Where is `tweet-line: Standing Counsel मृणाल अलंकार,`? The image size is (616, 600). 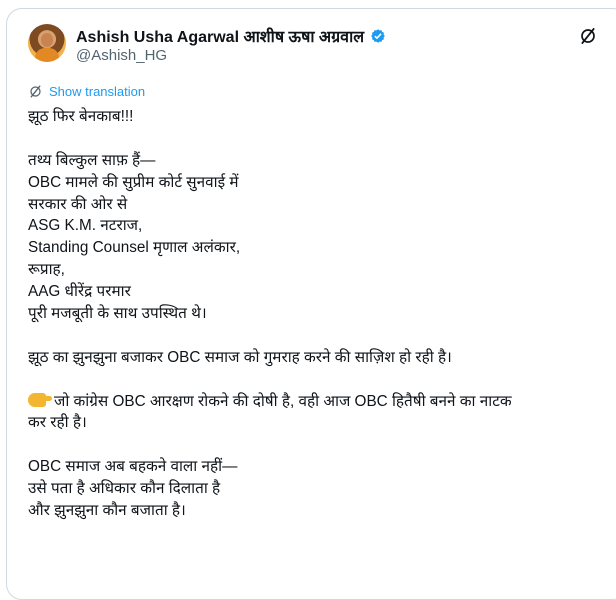
tweet-line: Standing Counsel मृणाल अलंकार, is located at coordinates (134, 248).